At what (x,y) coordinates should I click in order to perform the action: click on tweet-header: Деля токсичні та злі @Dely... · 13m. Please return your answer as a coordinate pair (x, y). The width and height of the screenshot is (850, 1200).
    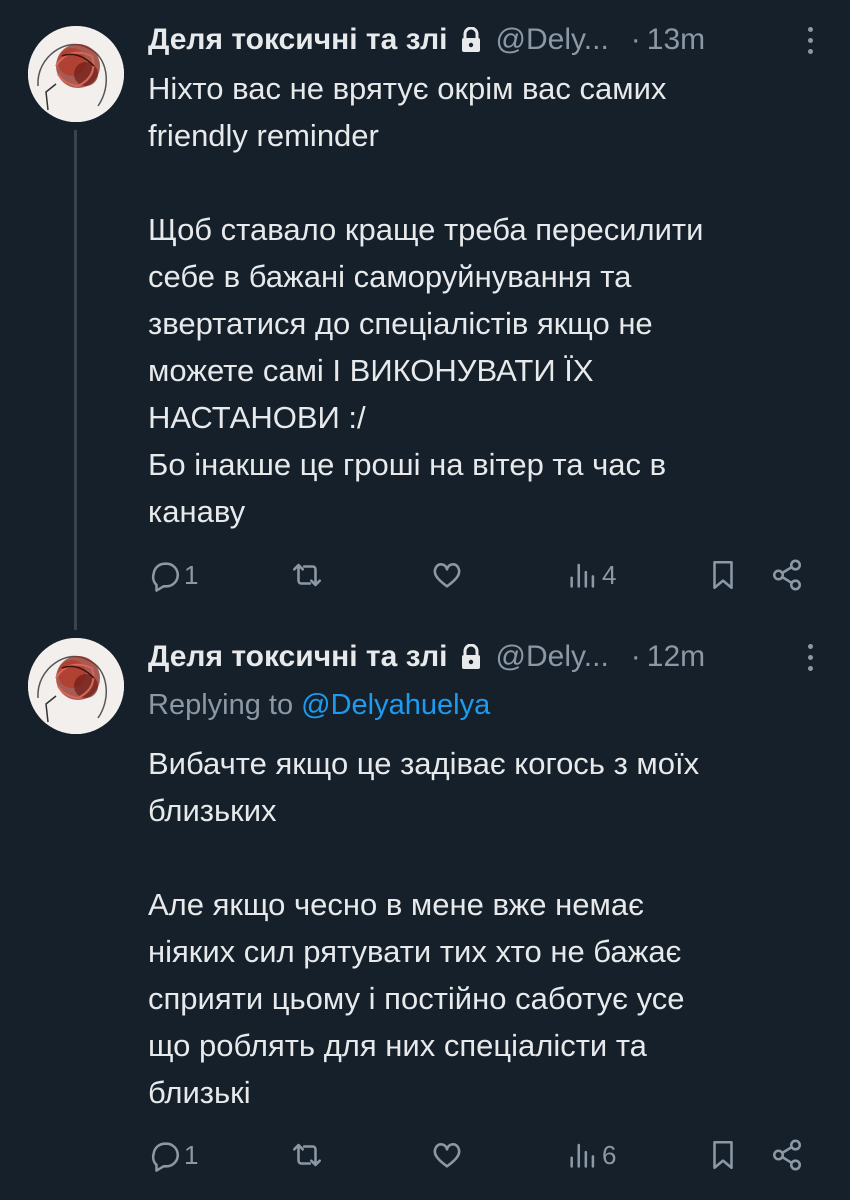
    Looking at the image, I should click on (426, 40).